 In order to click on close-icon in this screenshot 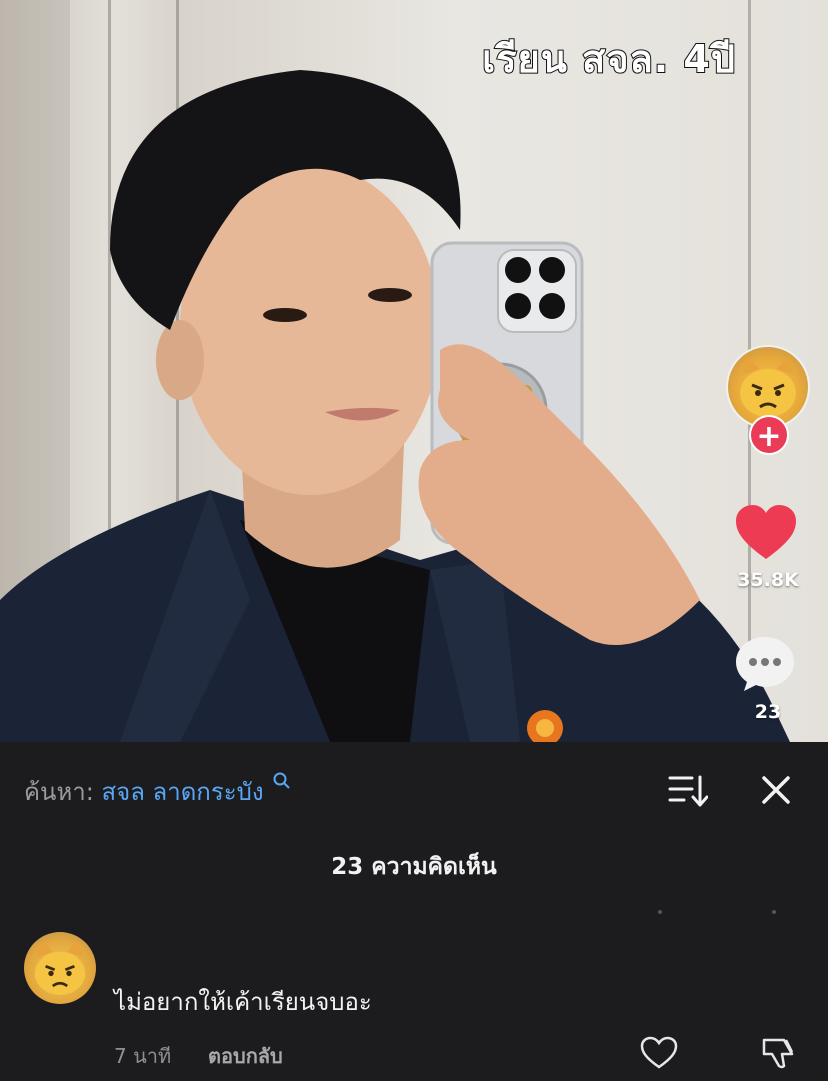, I will do `click(776, 790)`.